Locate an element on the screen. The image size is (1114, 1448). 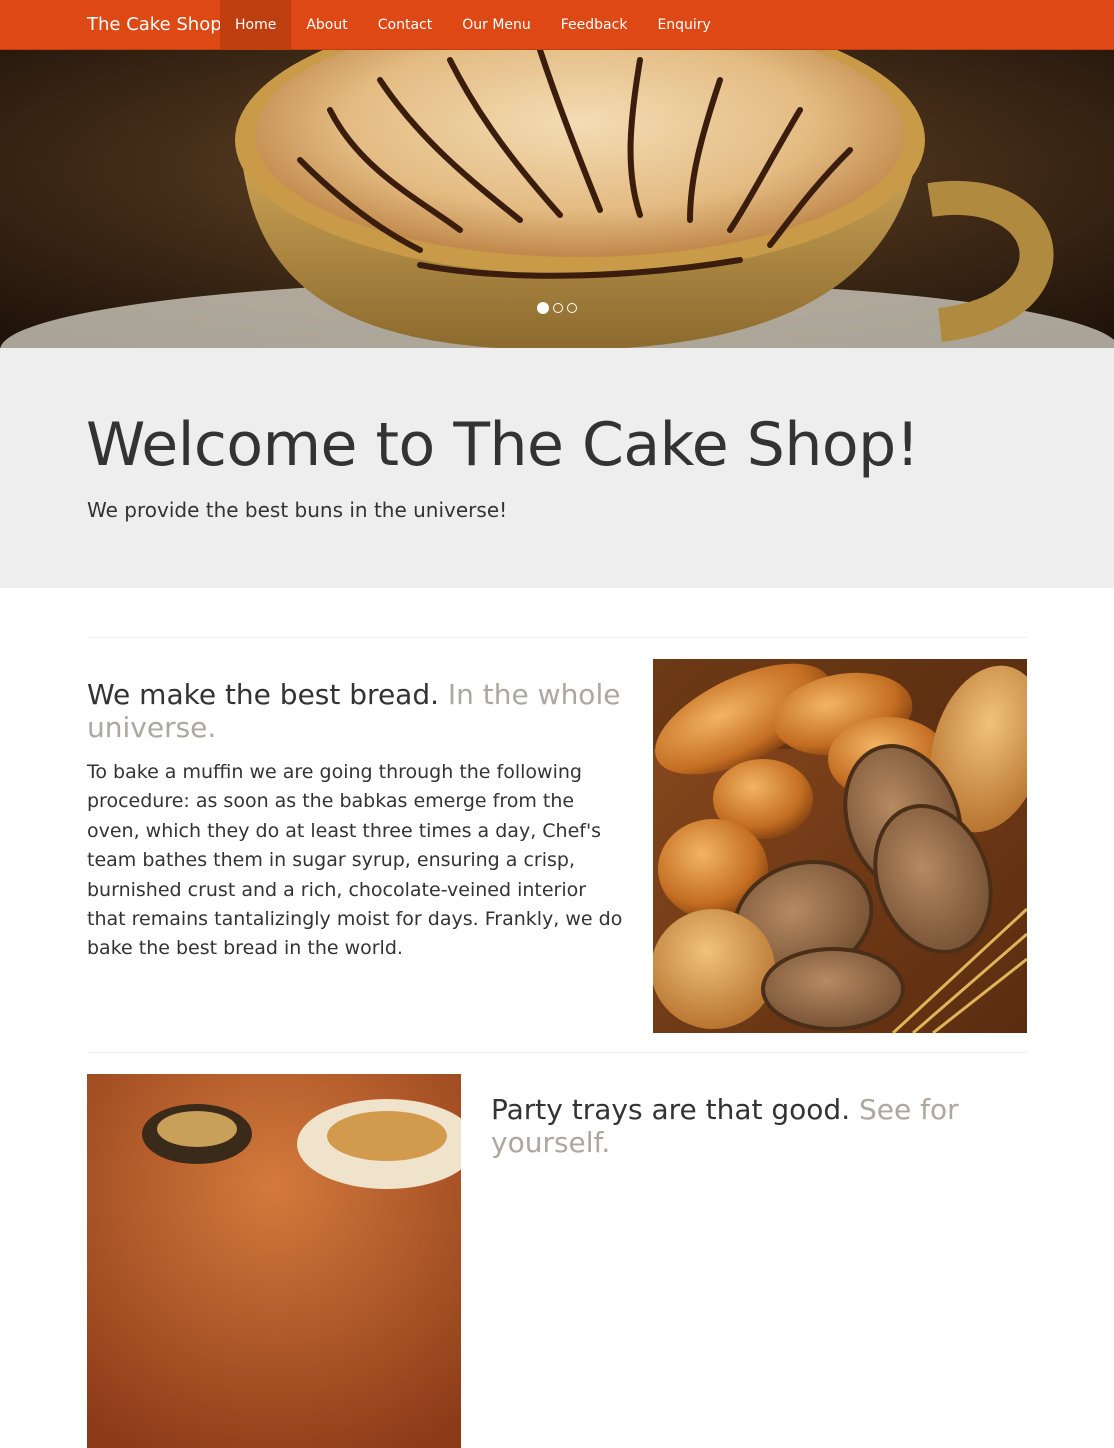
featurette-heading-main: We make the best bread. is located at coordinates (263, 694).